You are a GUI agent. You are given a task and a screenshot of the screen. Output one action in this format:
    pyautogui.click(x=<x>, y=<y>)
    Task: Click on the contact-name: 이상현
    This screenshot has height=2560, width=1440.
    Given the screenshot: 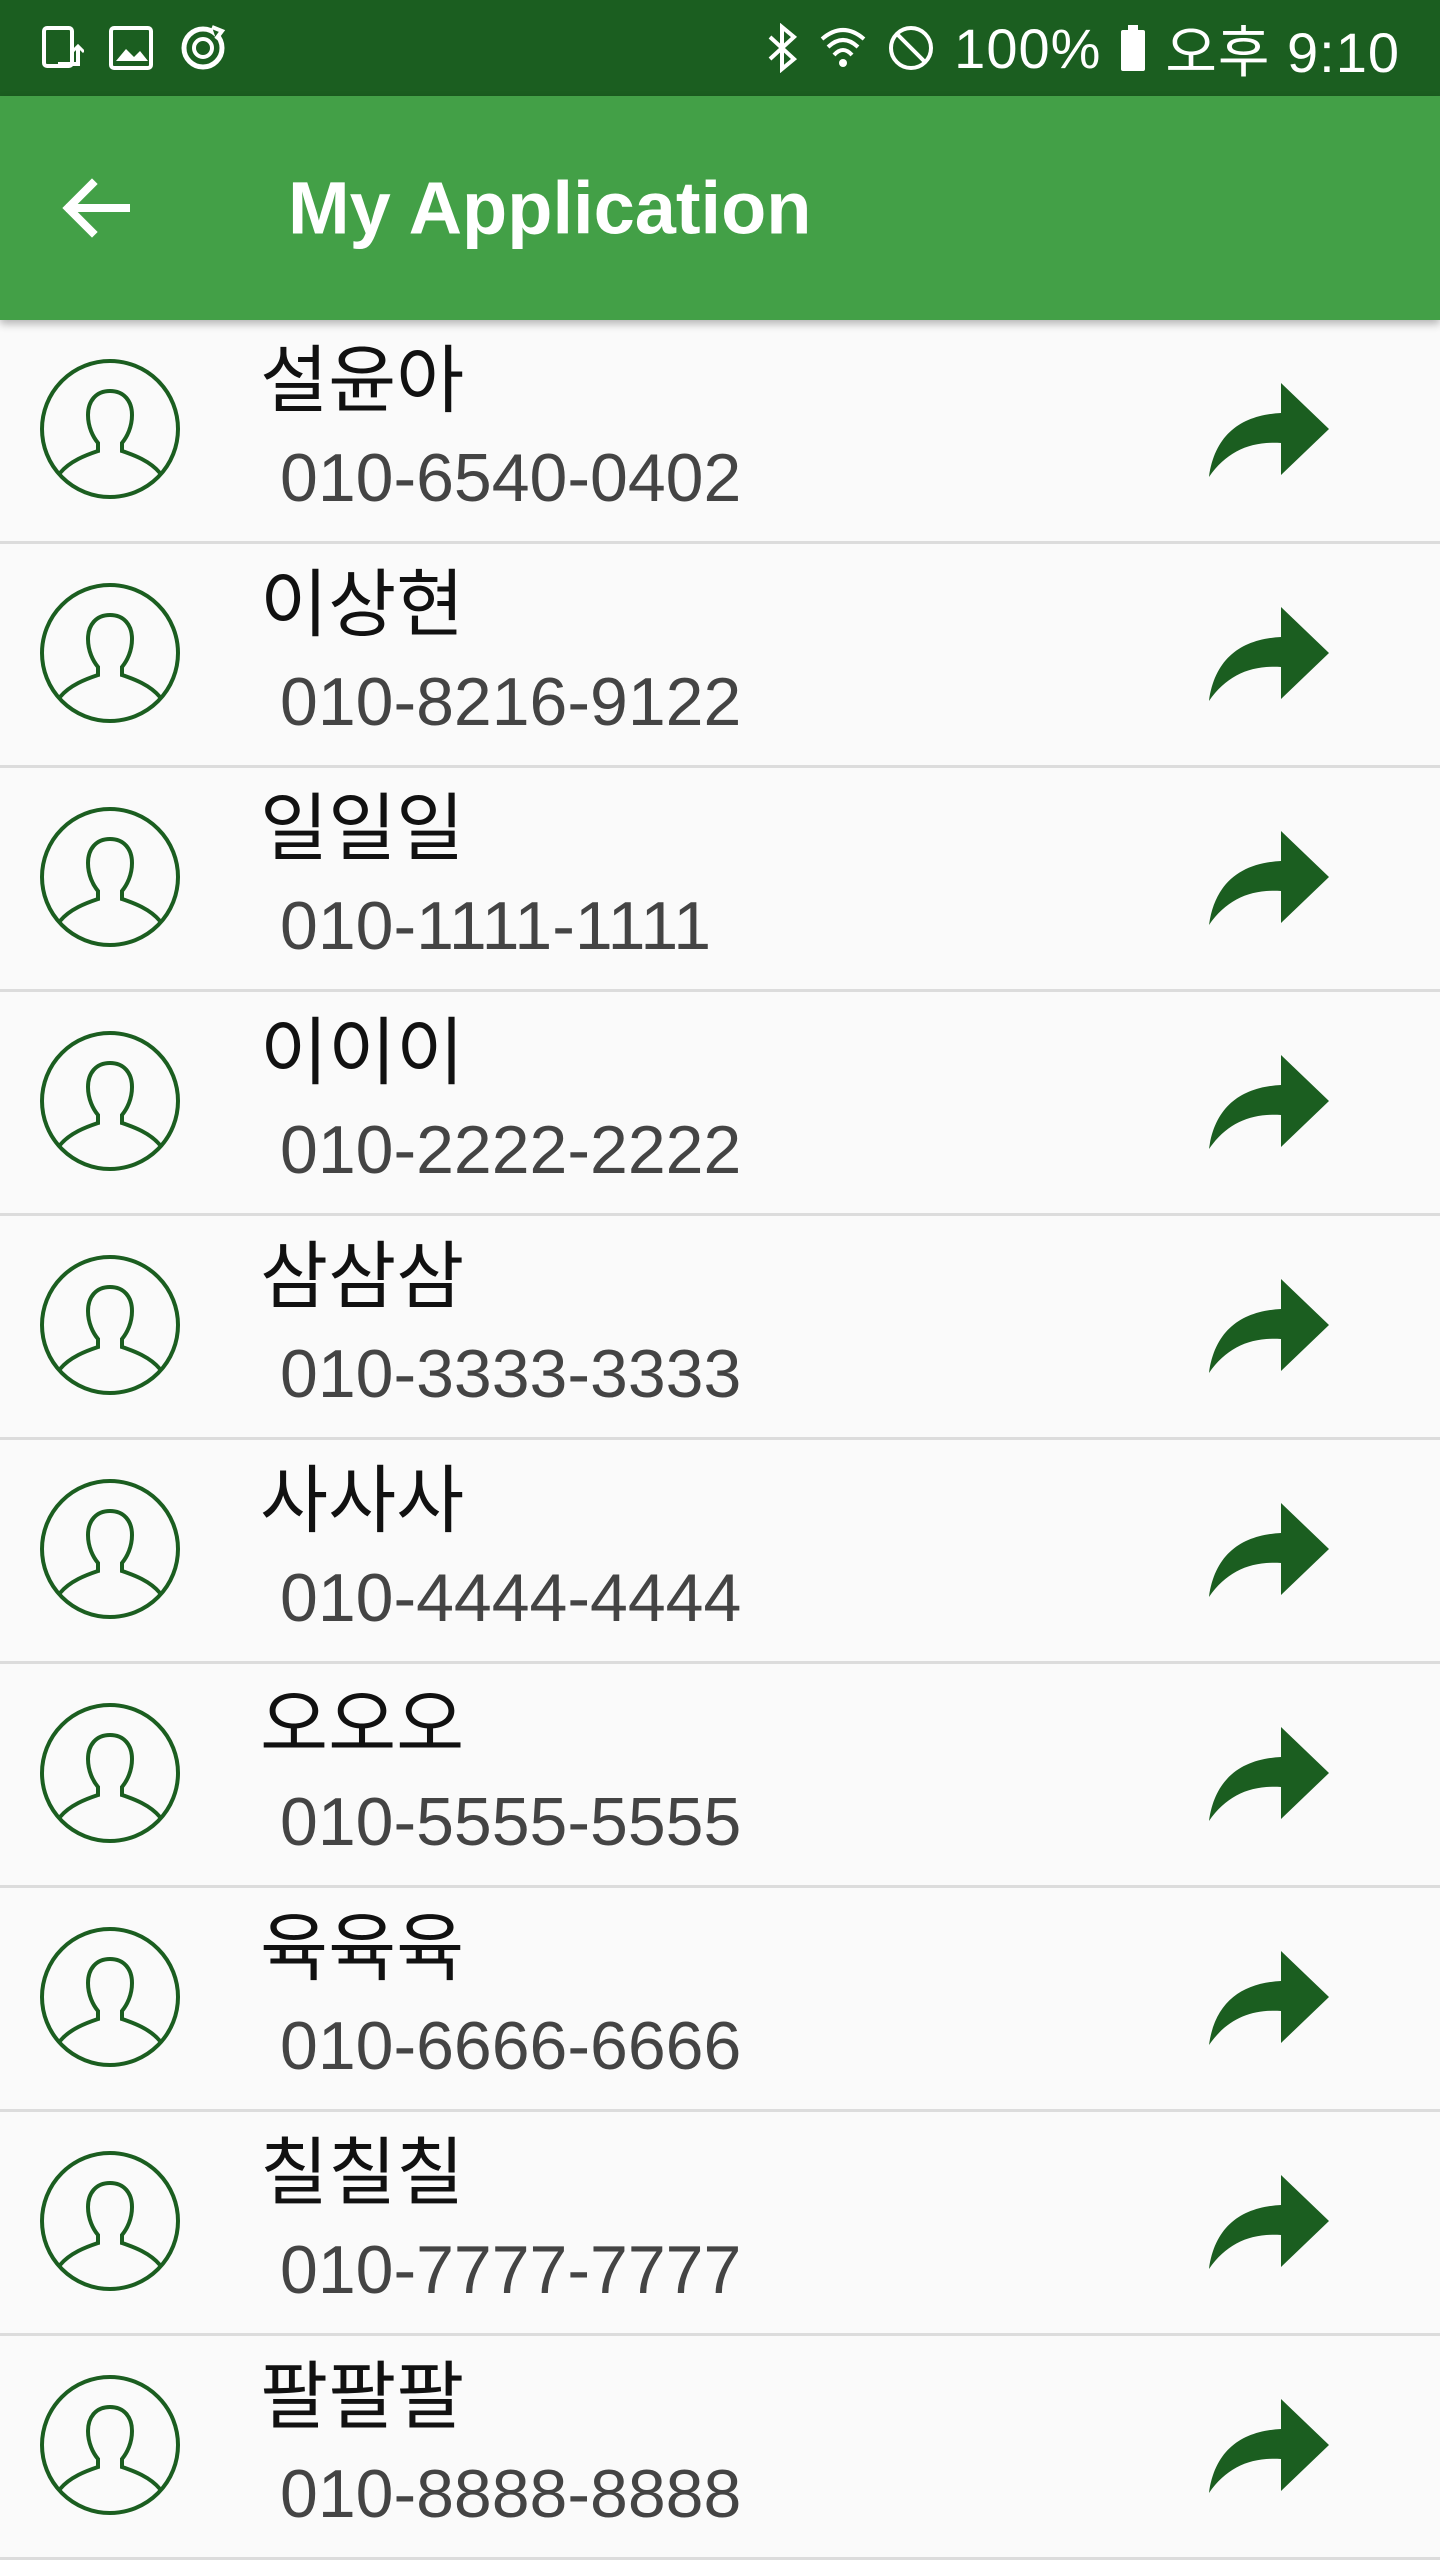 What is the action you would take?
    pyautogui.click(x=362, y=605)
    